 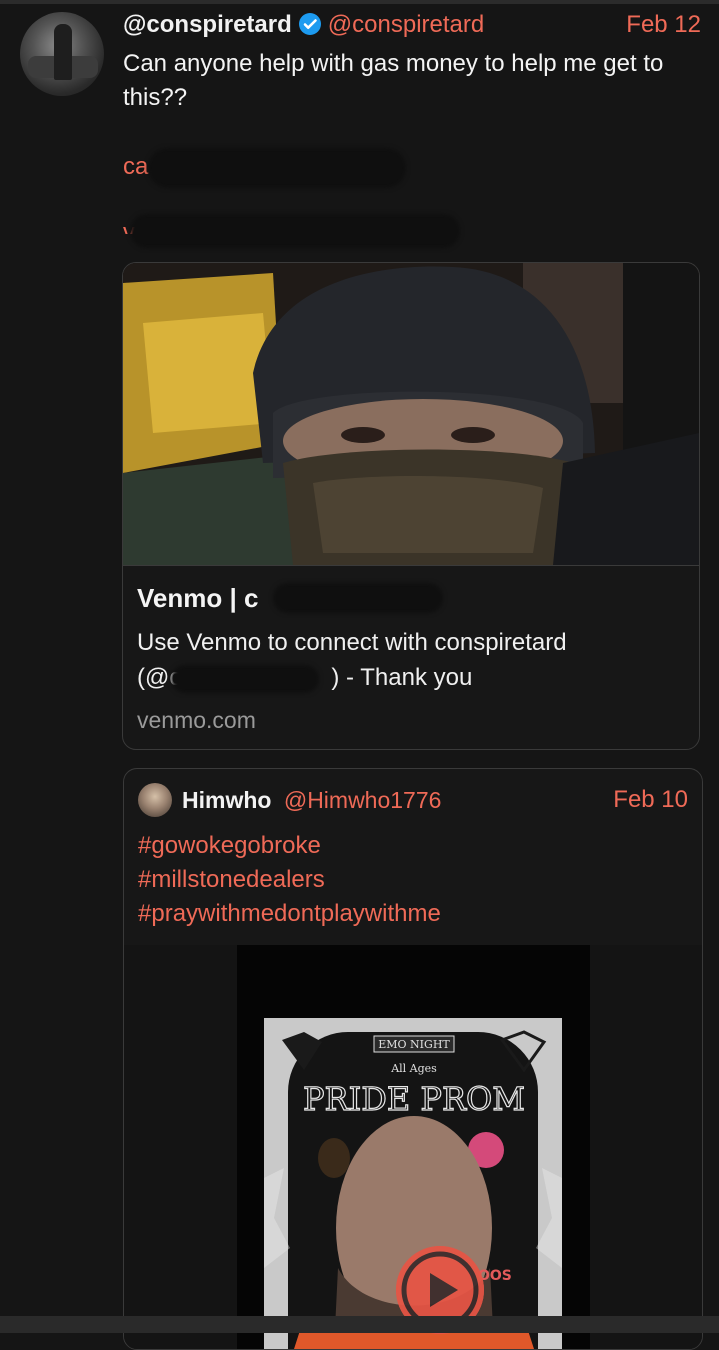 I want to click on link-card-title: Venmo | c, so click(x=198, y=598).